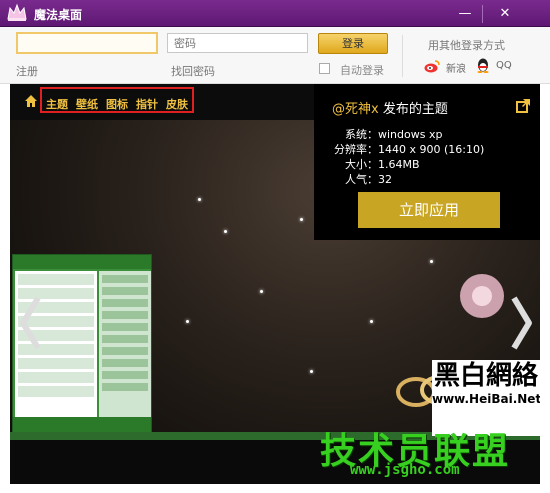 The image size is (550, 493). I want to click on system-row: 系统：windows xp, so click(386, 134).